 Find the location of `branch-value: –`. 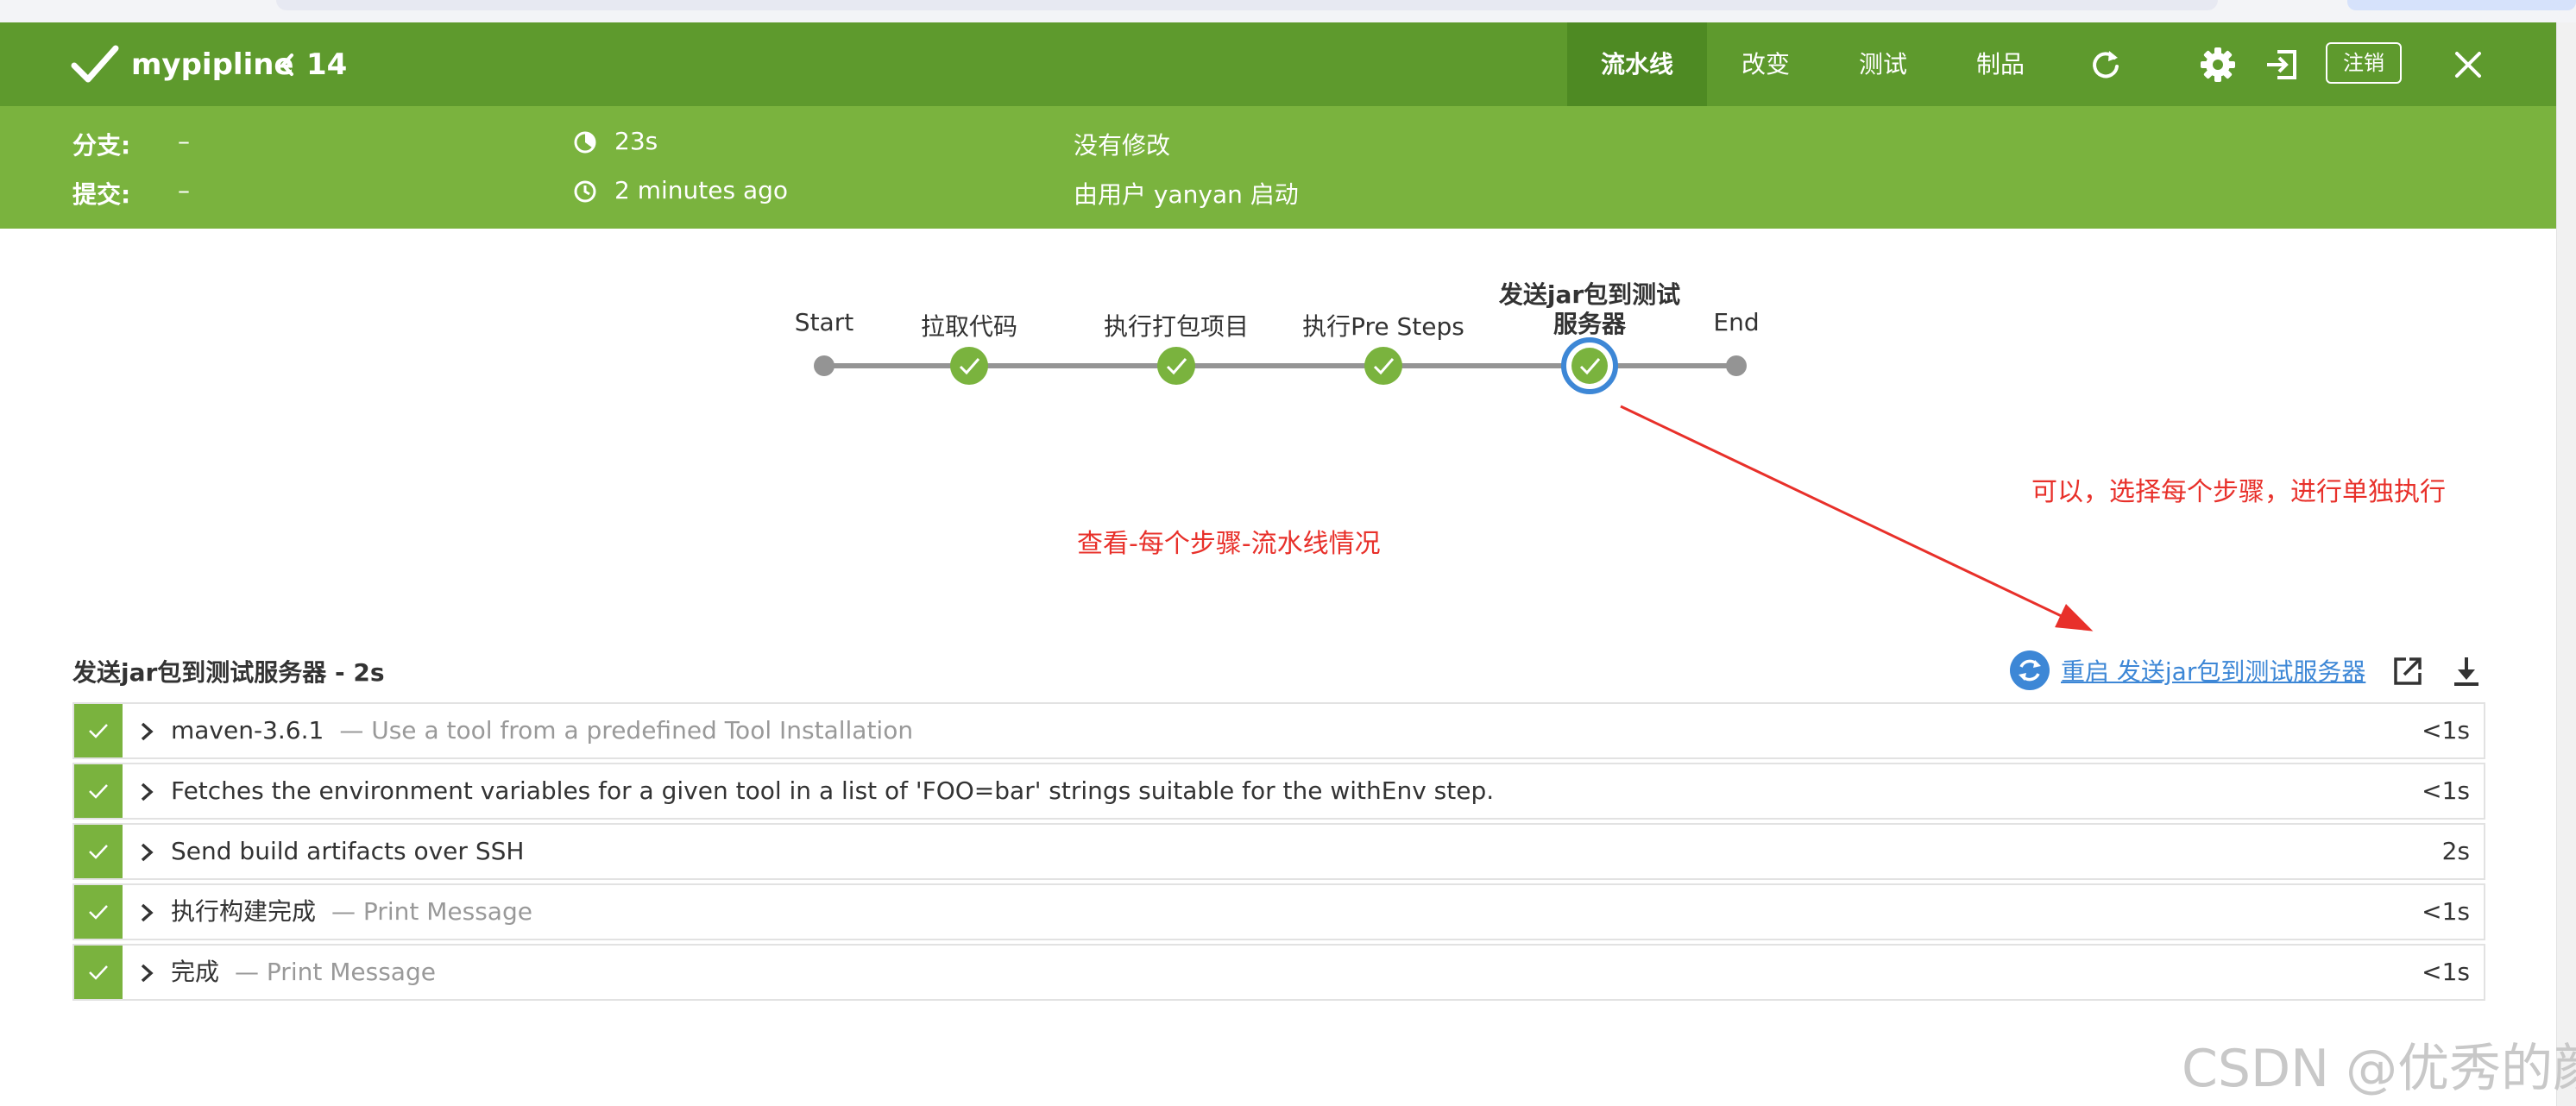

branch-value: – is located at coordinates (184, 141).